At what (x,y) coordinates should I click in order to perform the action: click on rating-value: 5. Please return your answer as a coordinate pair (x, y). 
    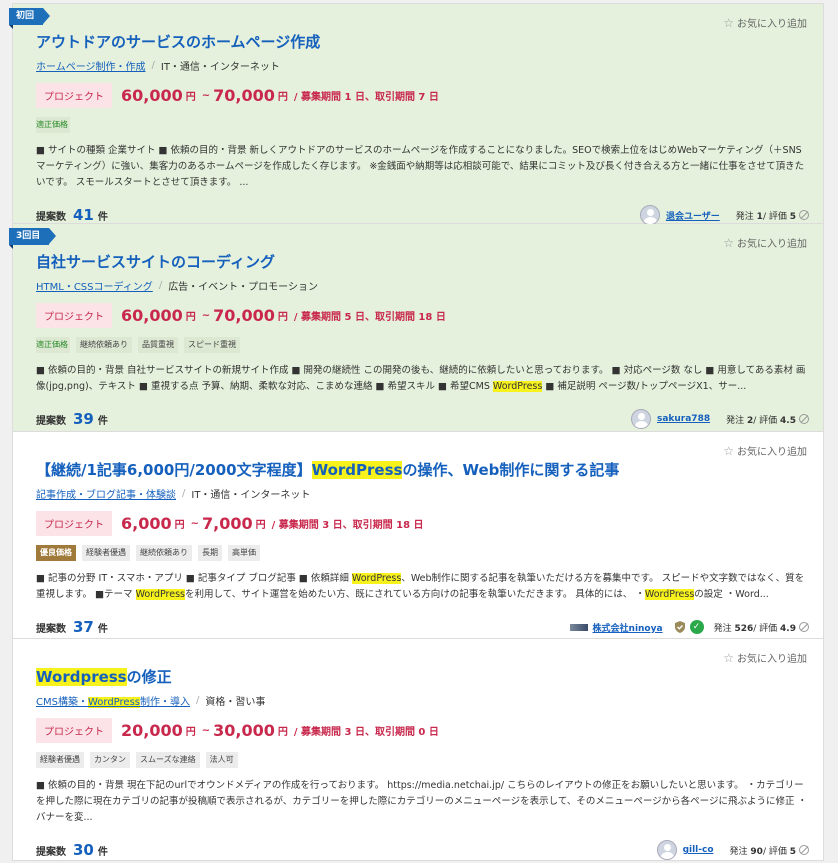
    Looking at the image, I should click on (792, 851).